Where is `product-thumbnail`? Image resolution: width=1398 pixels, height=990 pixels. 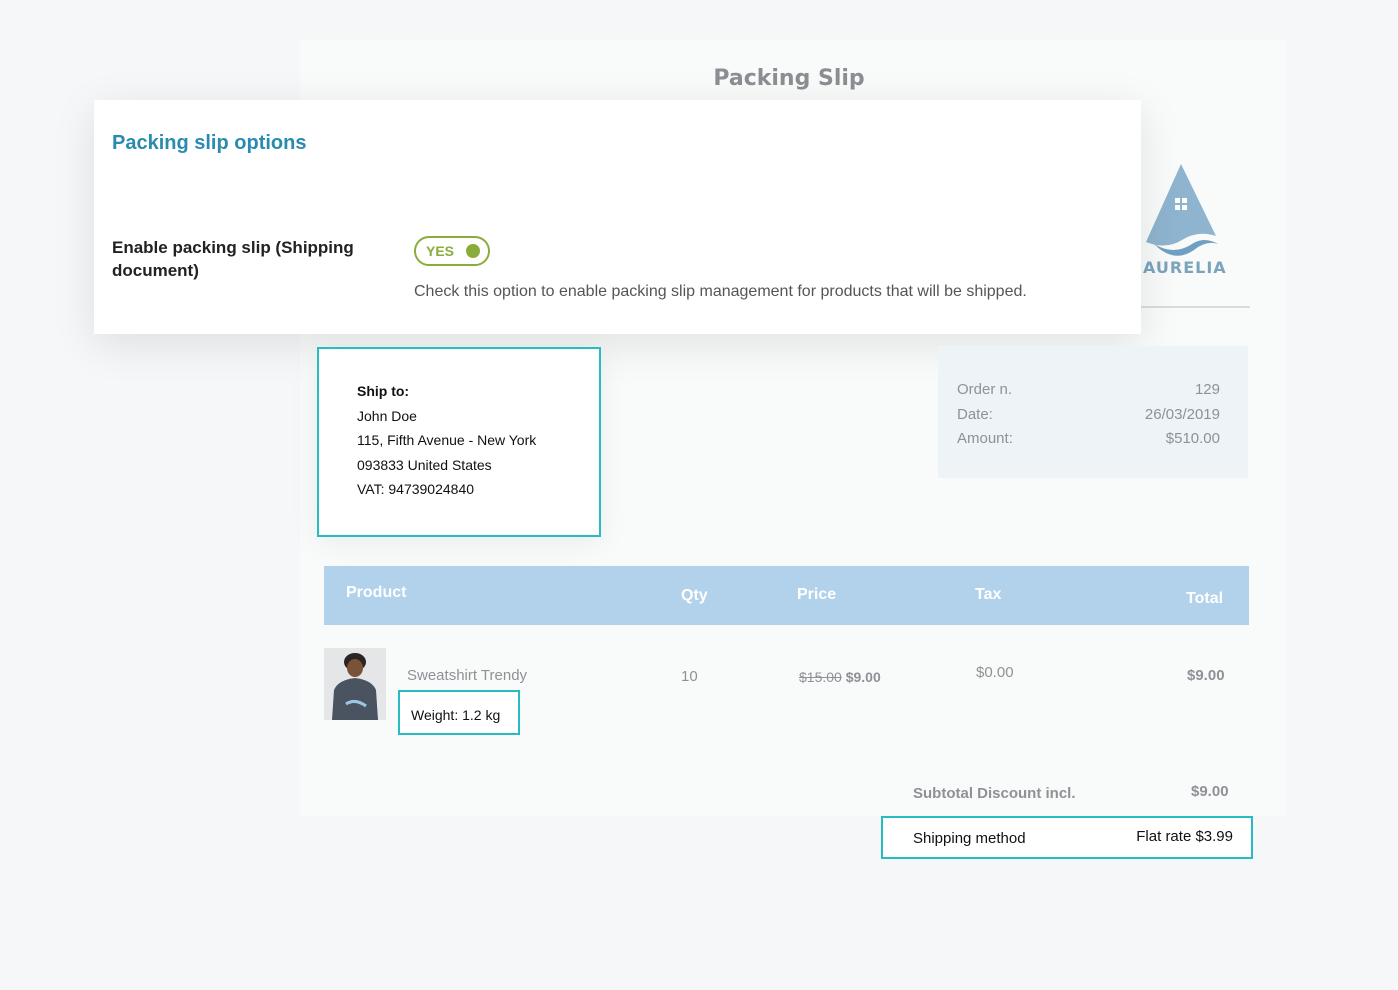
product-thumbnail is located at coordinates (355, 684).